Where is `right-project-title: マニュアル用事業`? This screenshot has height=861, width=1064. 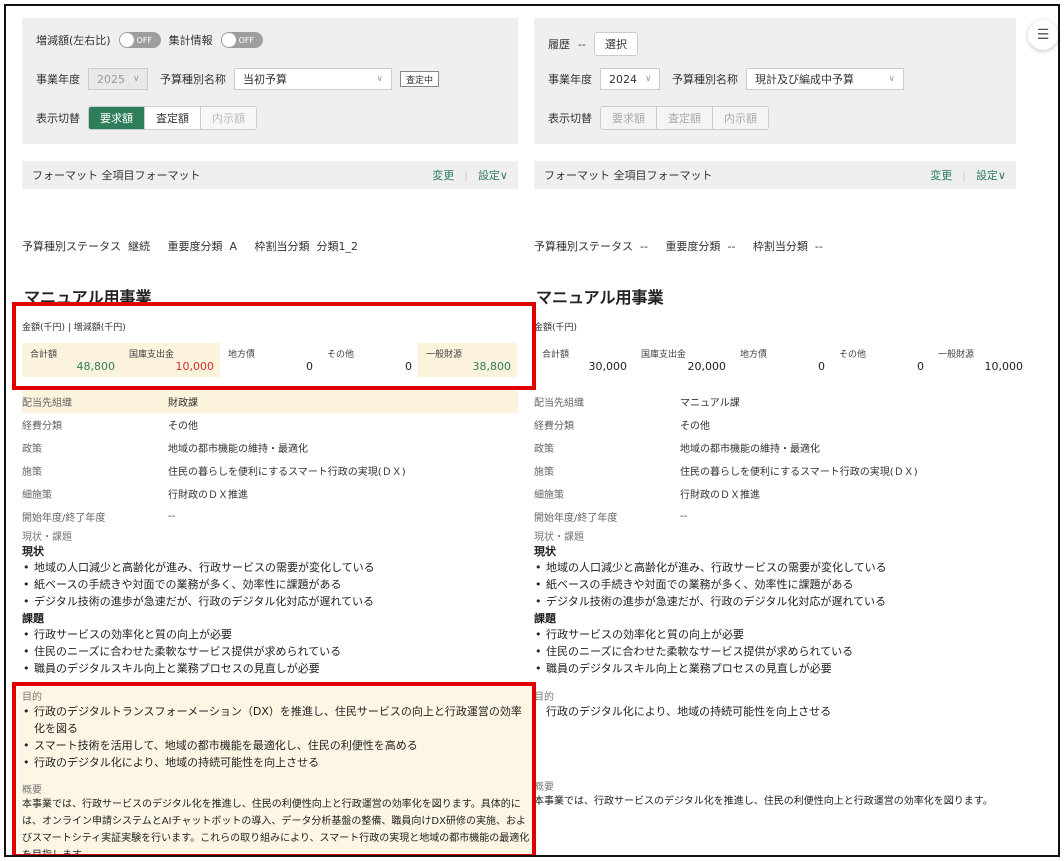
right-project-title: マニュアル用事業 is located at coordinates (600, 297).